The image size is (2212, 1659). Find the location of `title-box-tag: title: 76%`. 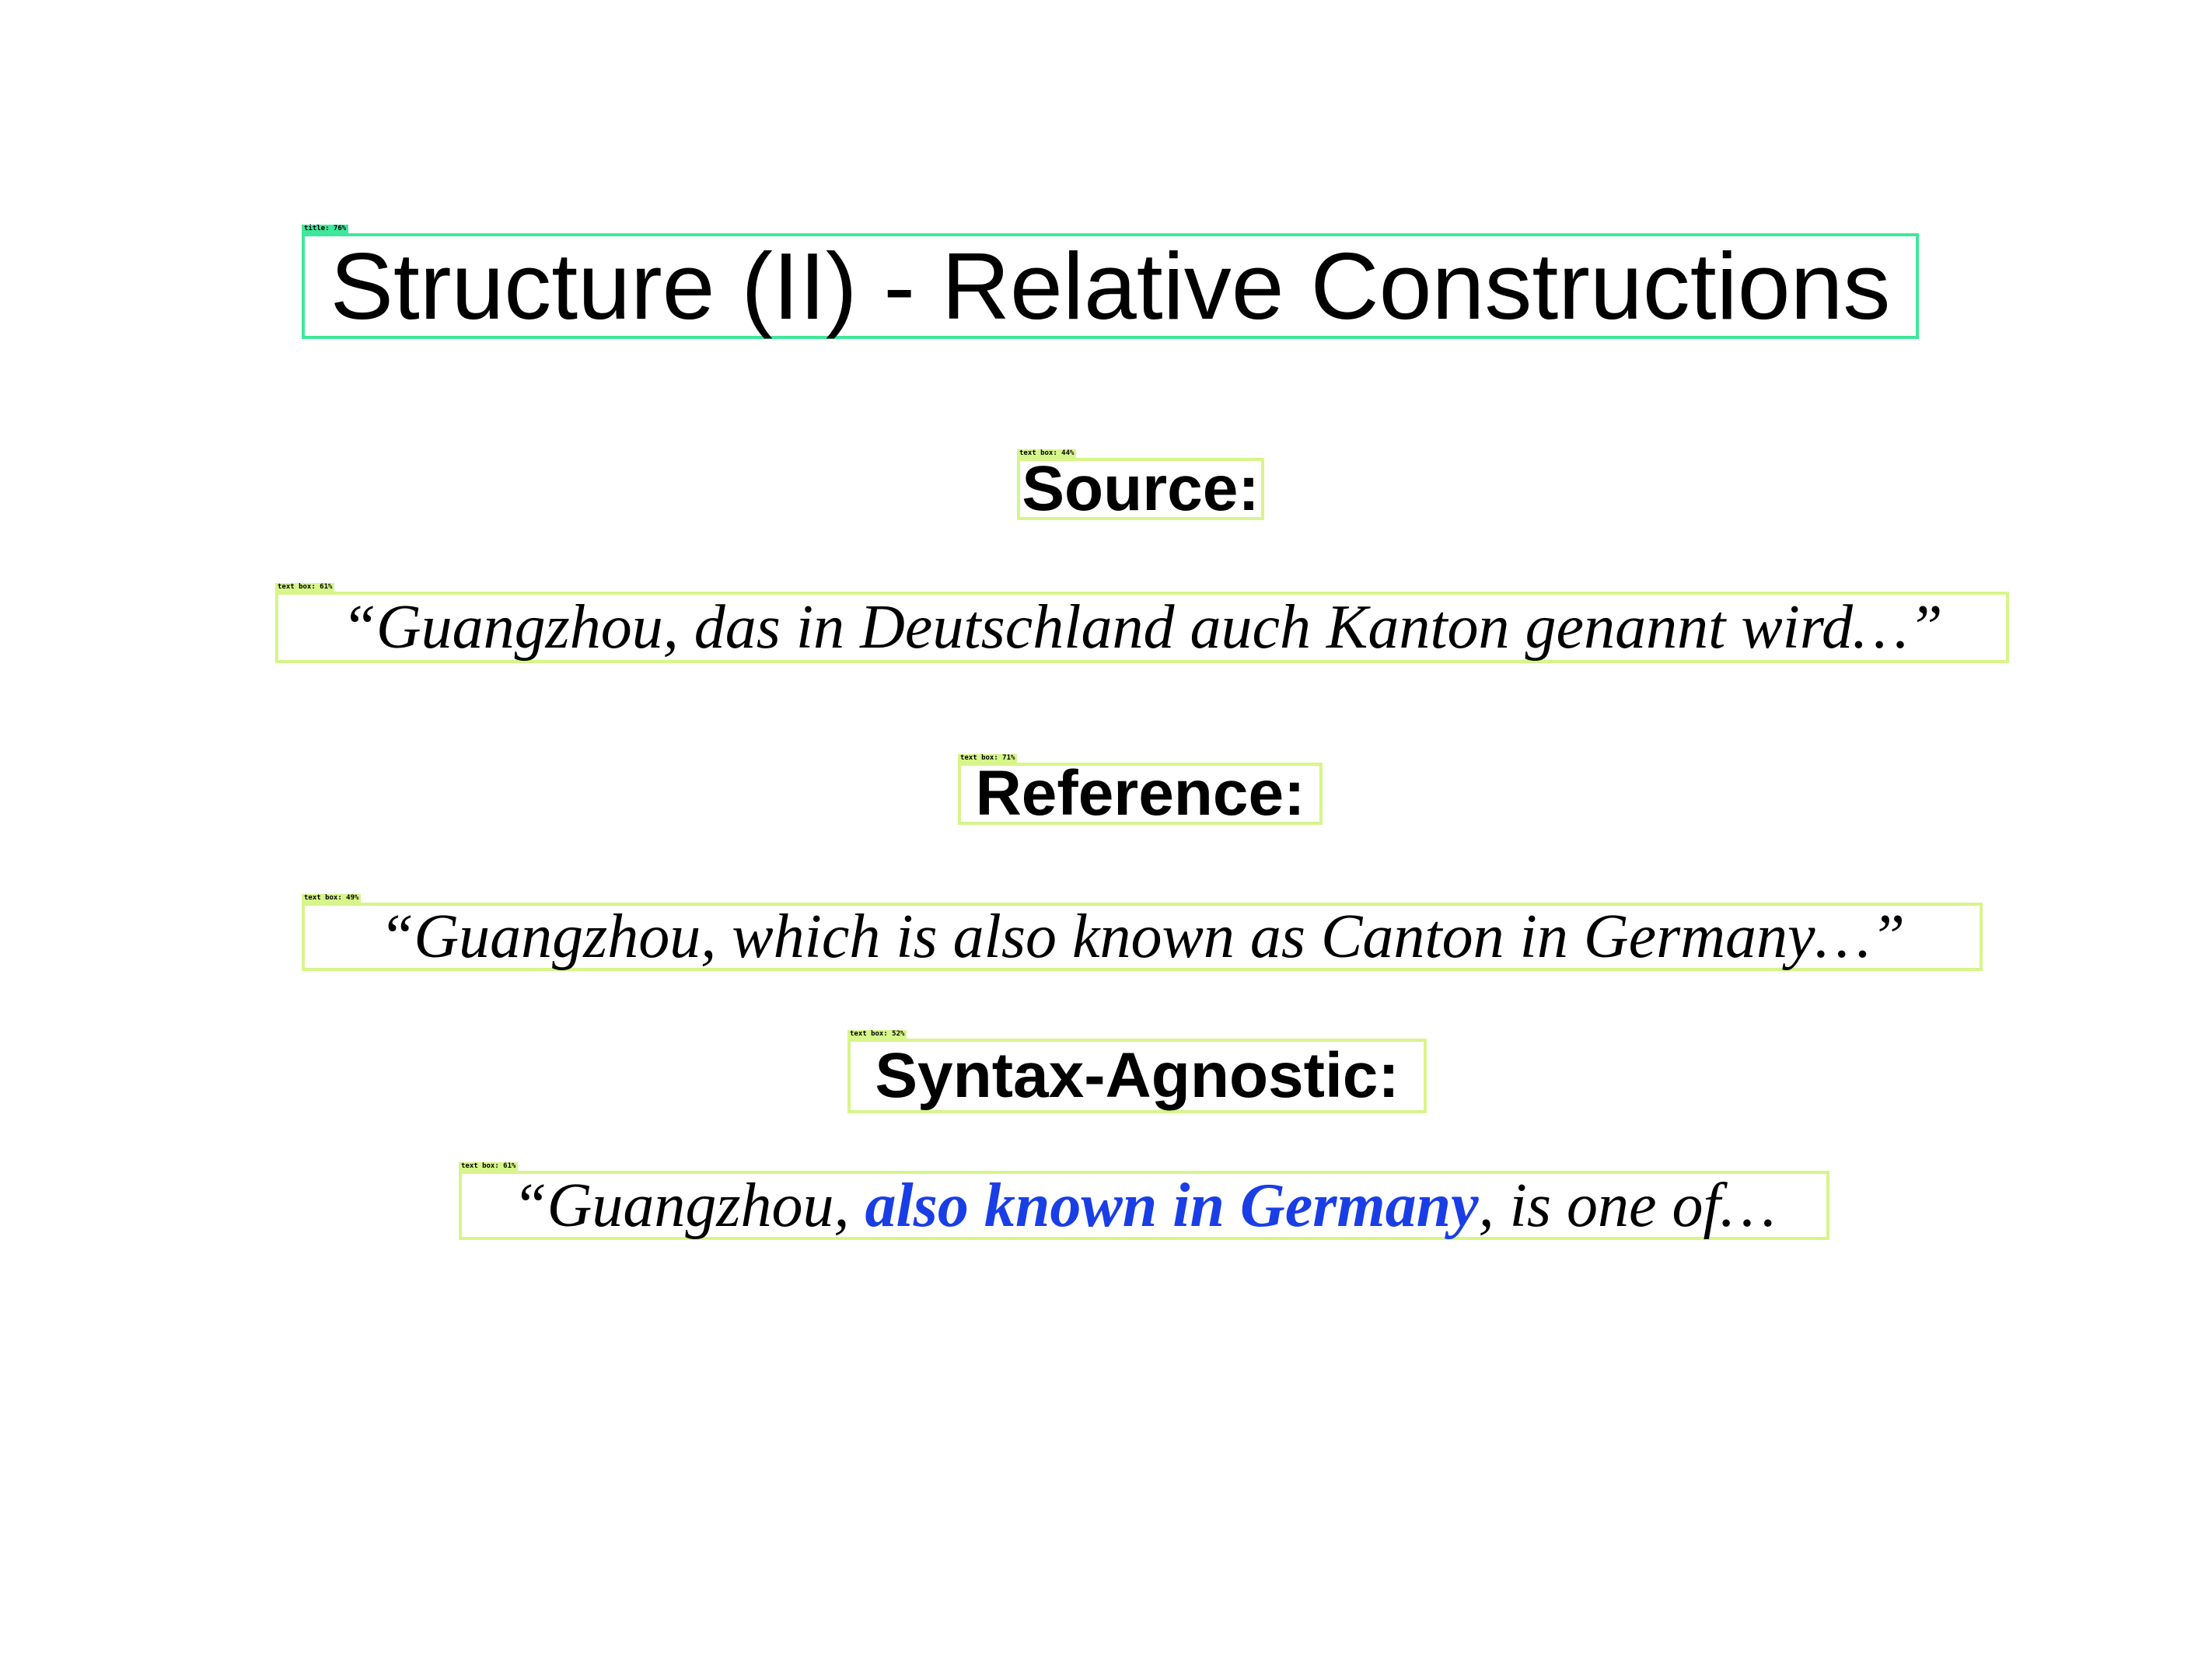

title-box-tag: title: 76% is located at coordinates (325, 229).